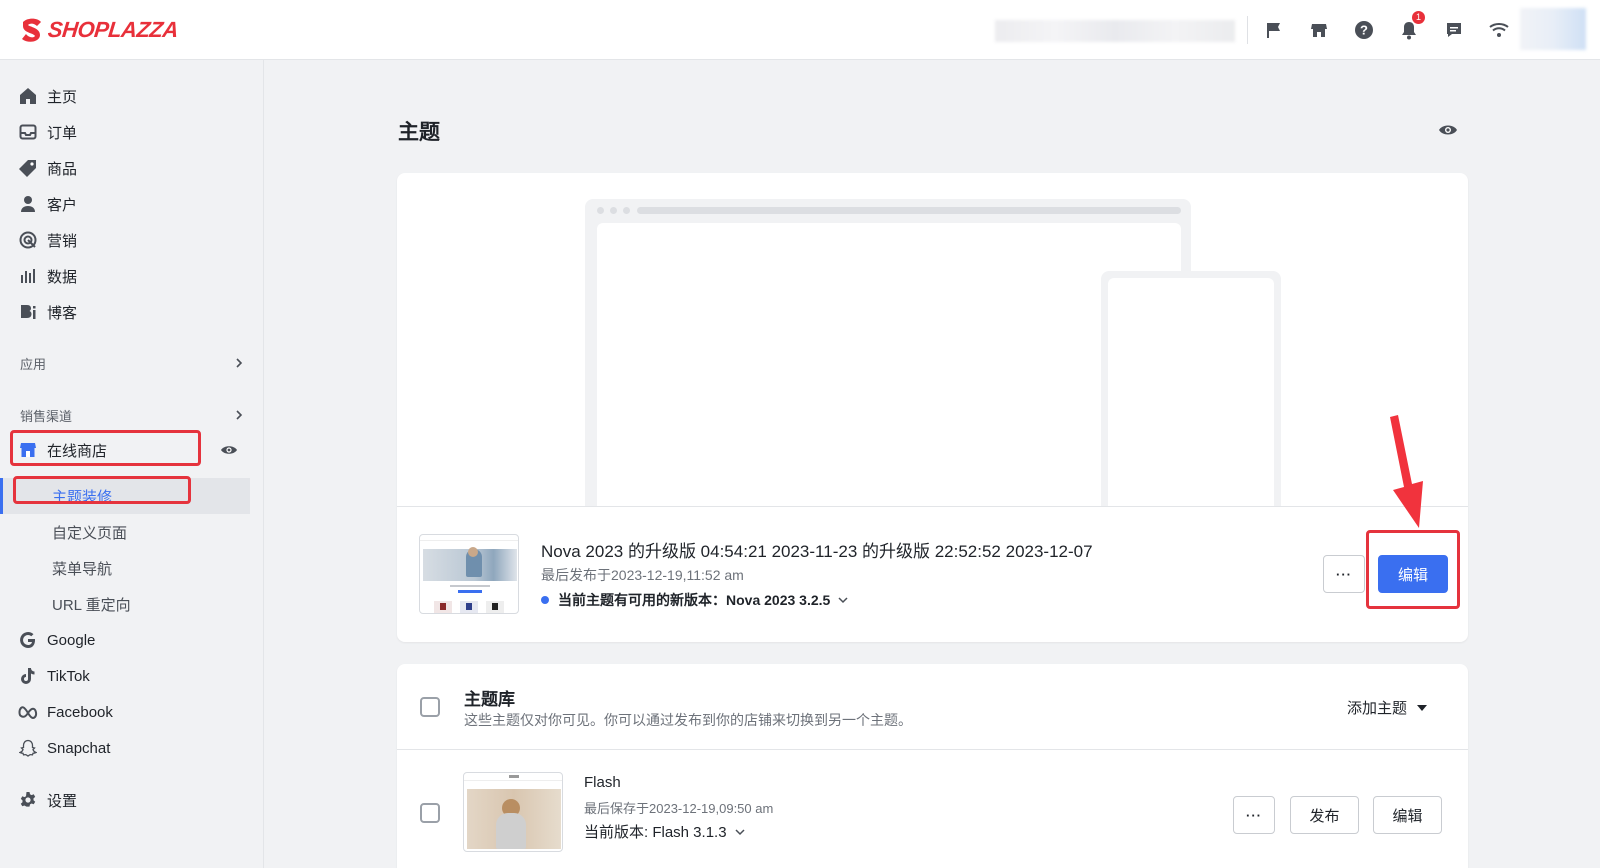  What do you see at coordinates (132, 415) in the screenshot?
I see `sales-channels-section: 销售渠道` at bounding box center [132, 415].